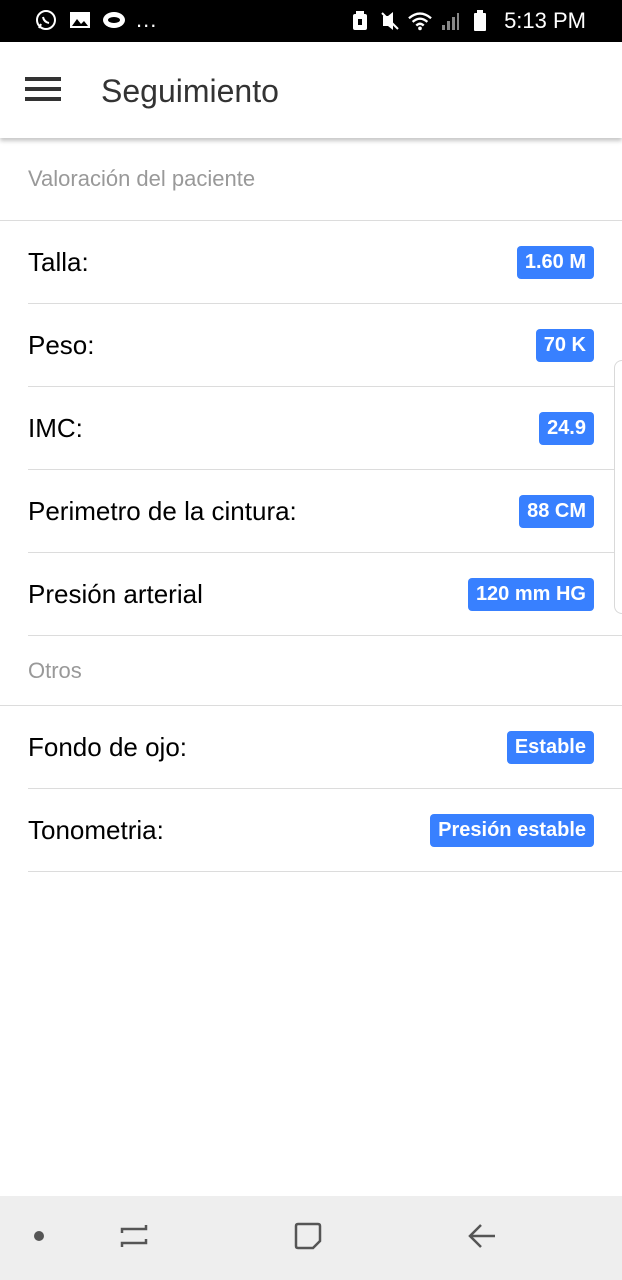 This screenshot has height=1280, width=622. Describe the element at coordinates (96, 829) in the screenshot. I see `item-label: Tonometria:` at that location.